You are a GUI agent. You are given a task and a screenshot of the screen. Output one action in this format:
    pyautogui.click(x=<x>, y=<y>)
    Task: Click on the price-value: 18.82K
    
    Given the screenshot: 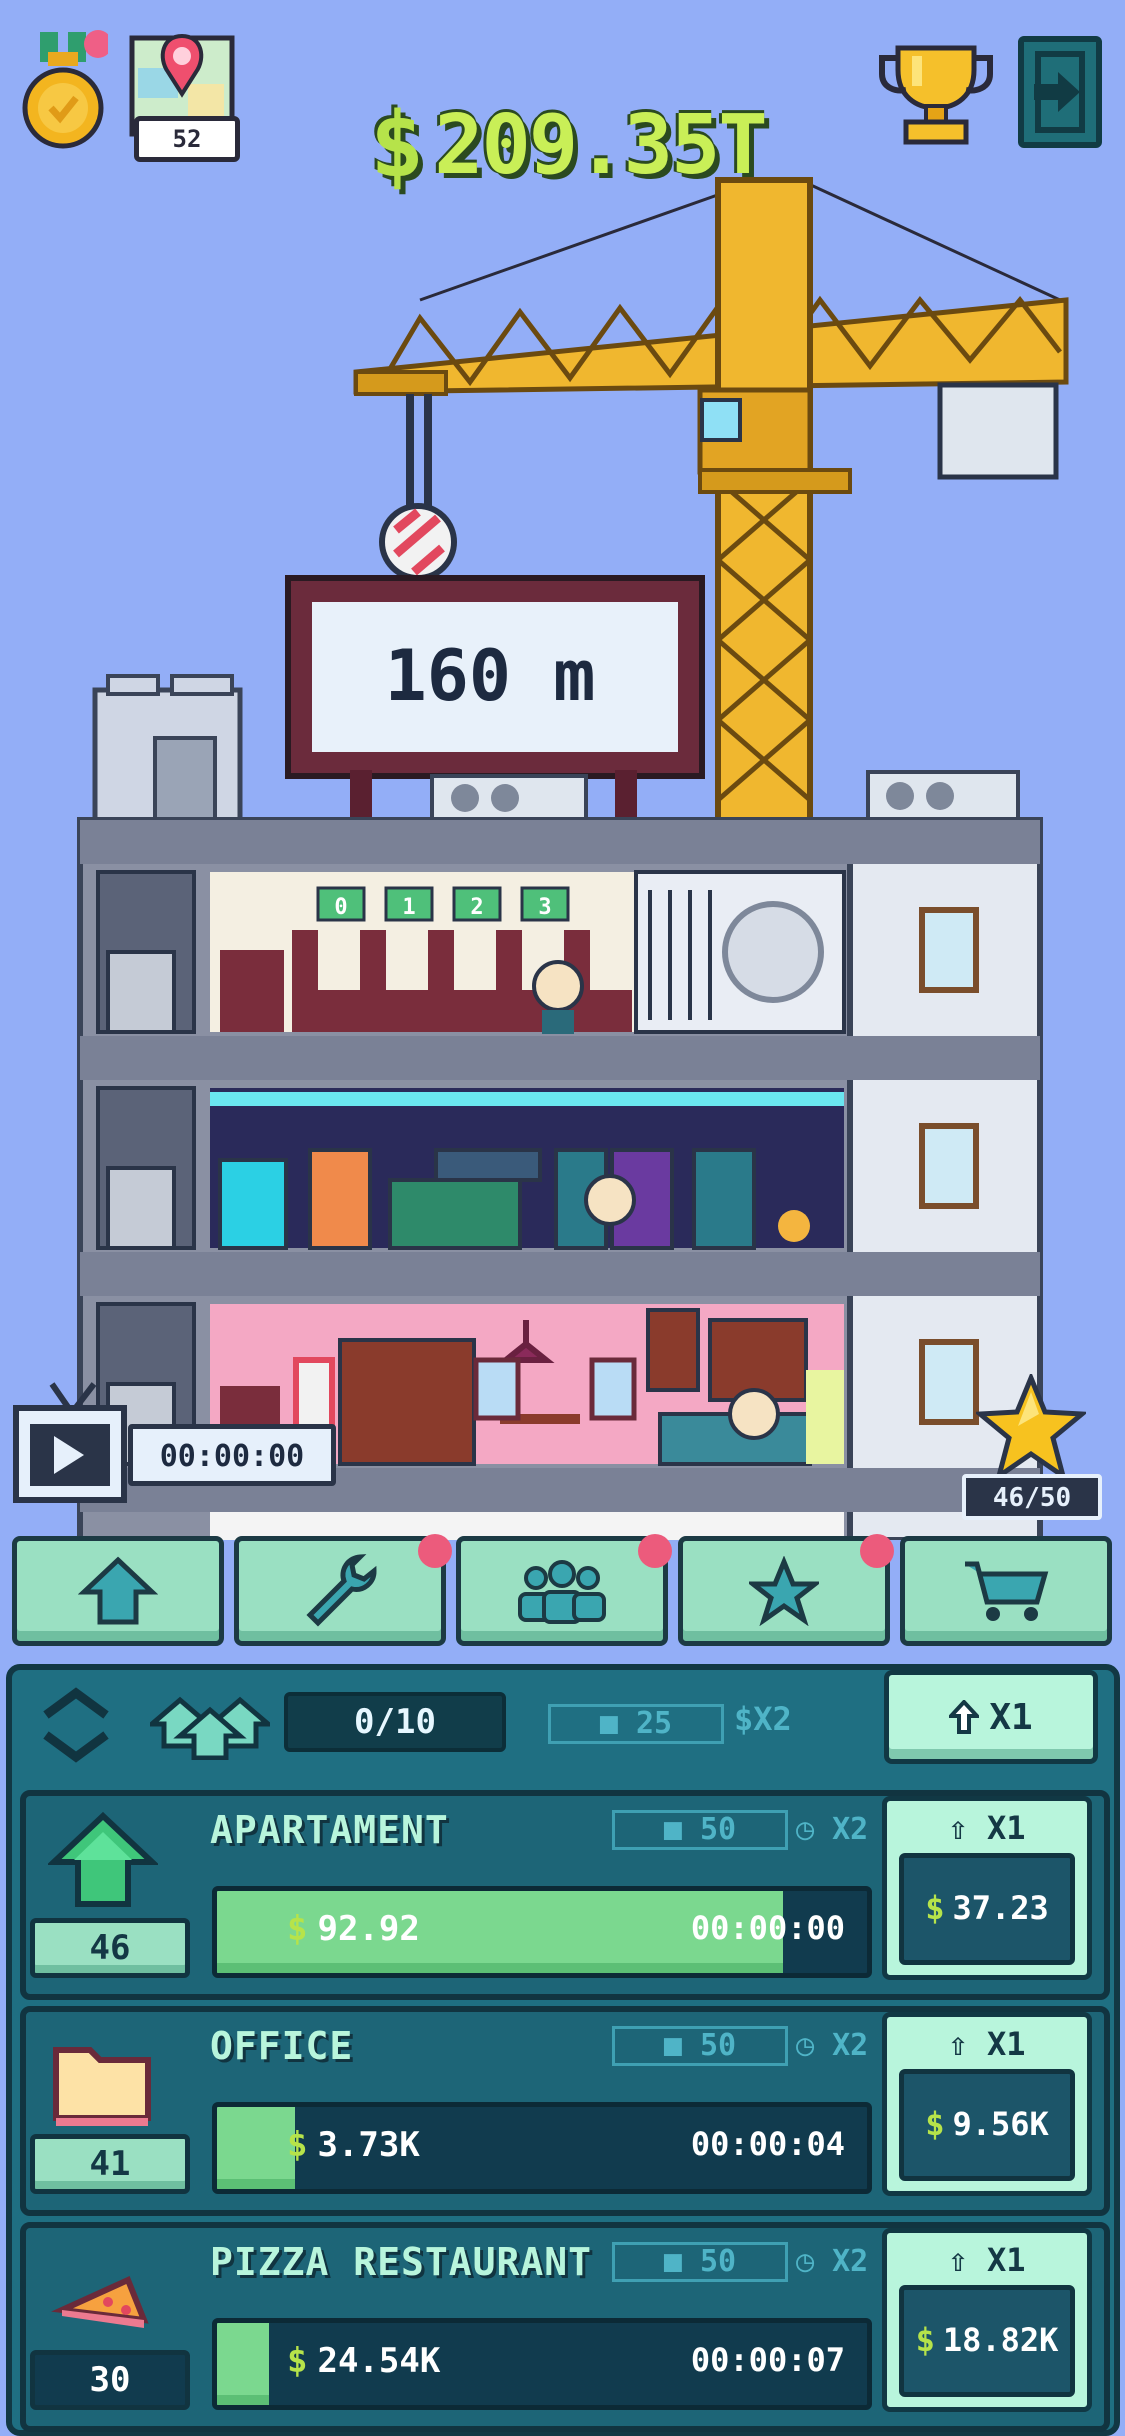 What is the action you would take?
    pyautogui.click(x=1000, y=2340)
    